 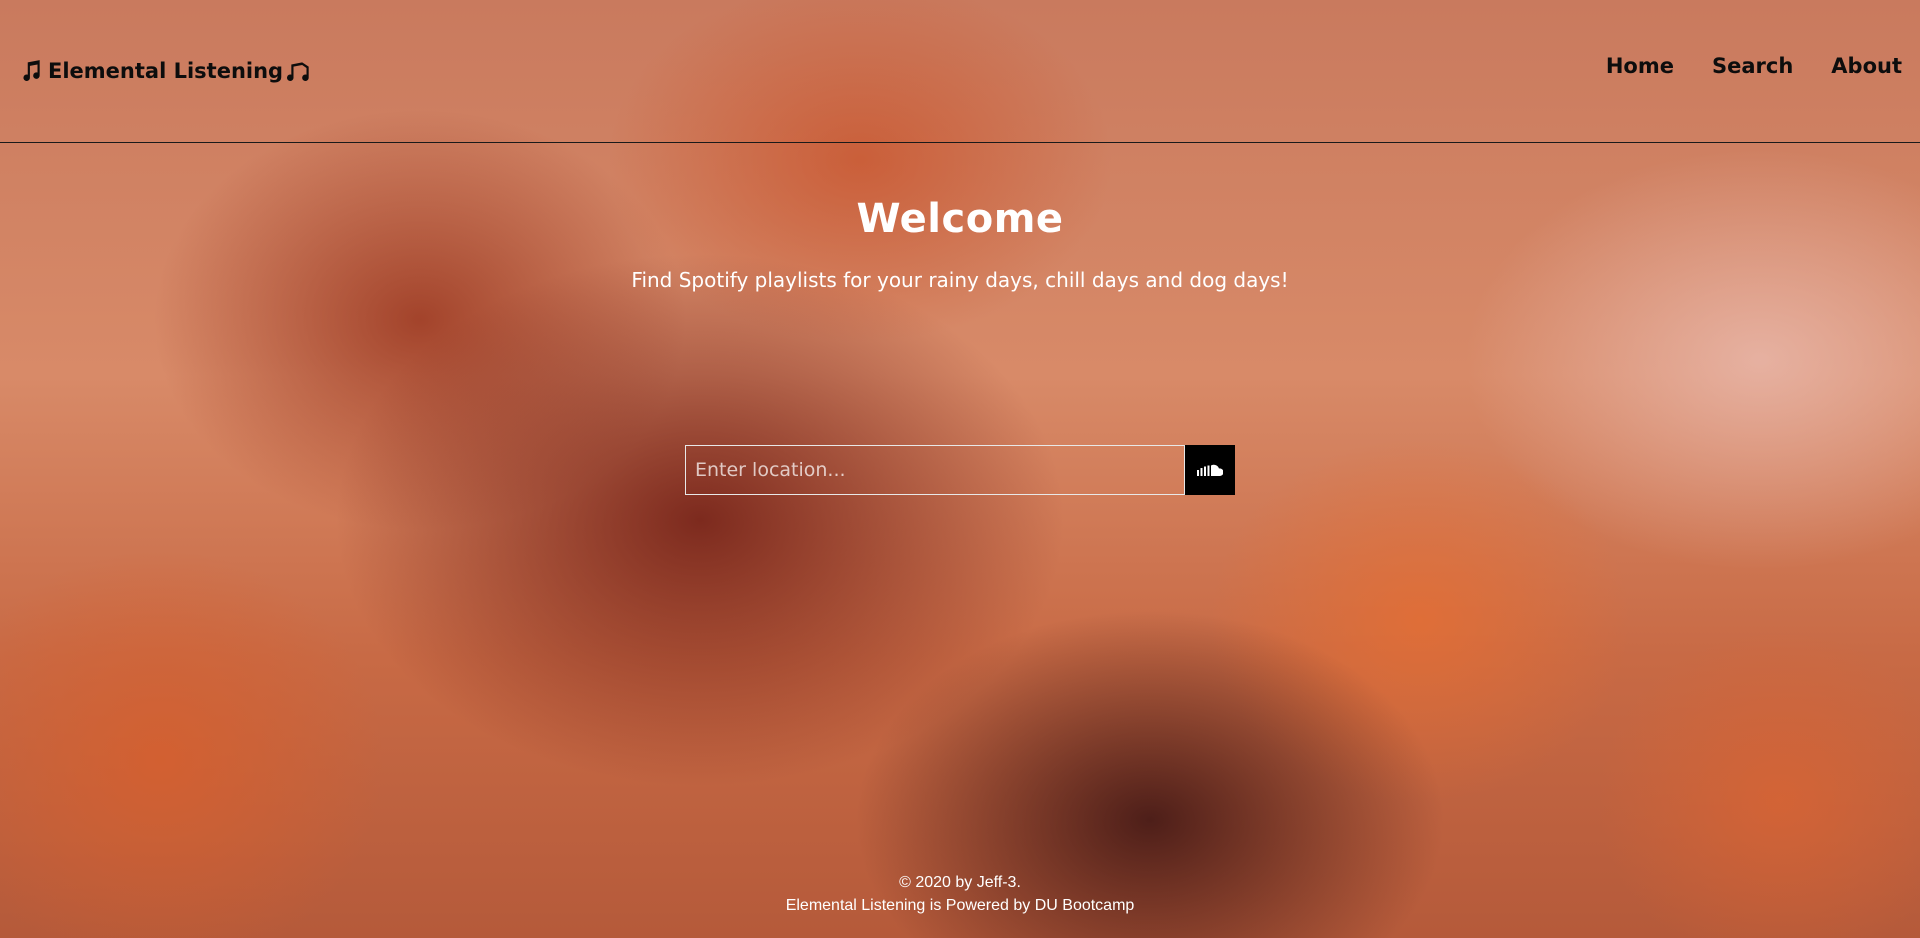 What do you see at coordinates (960, 219) in the screenshot?
I see `welcome-title: Welcome` at bounding box center [960, 219].